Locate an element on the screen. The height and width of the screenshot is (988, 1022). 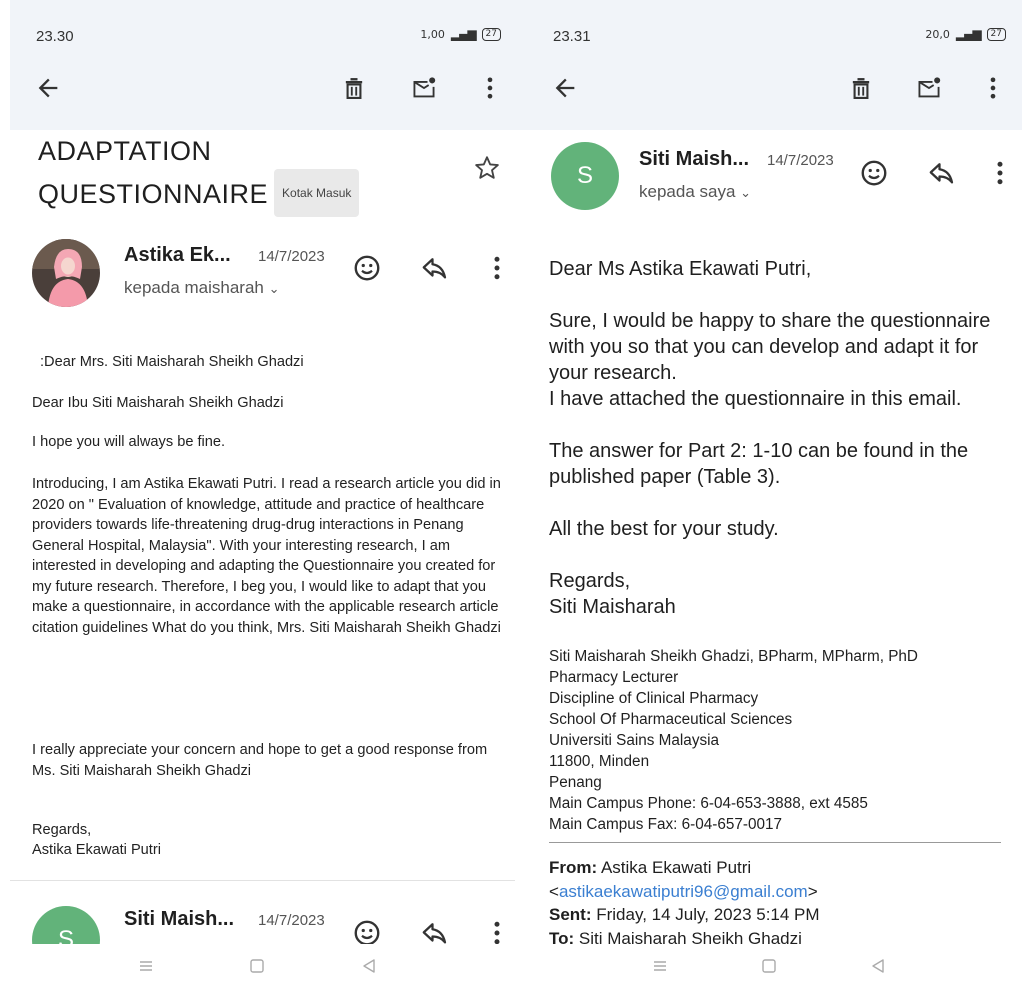
status-icons: 20,0 ▂▄▆ 27 is located at coordinates (965, 34).